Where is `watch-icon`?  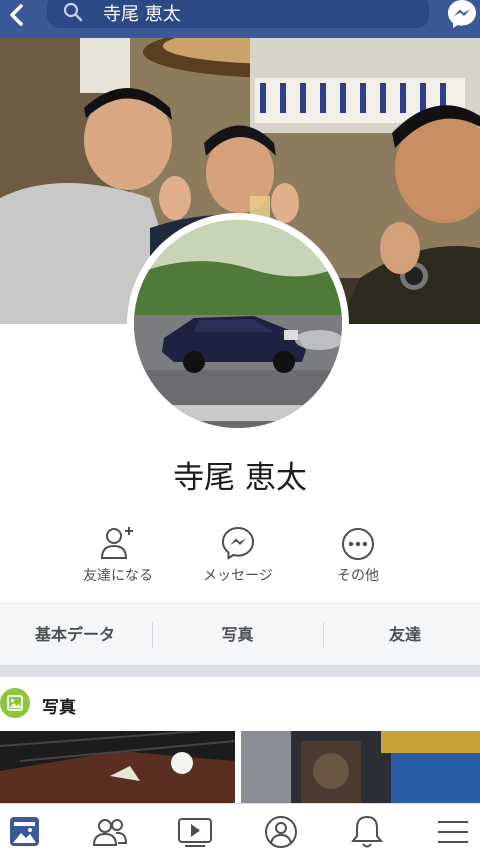 watch-icon is located at coordinates (195, 832).